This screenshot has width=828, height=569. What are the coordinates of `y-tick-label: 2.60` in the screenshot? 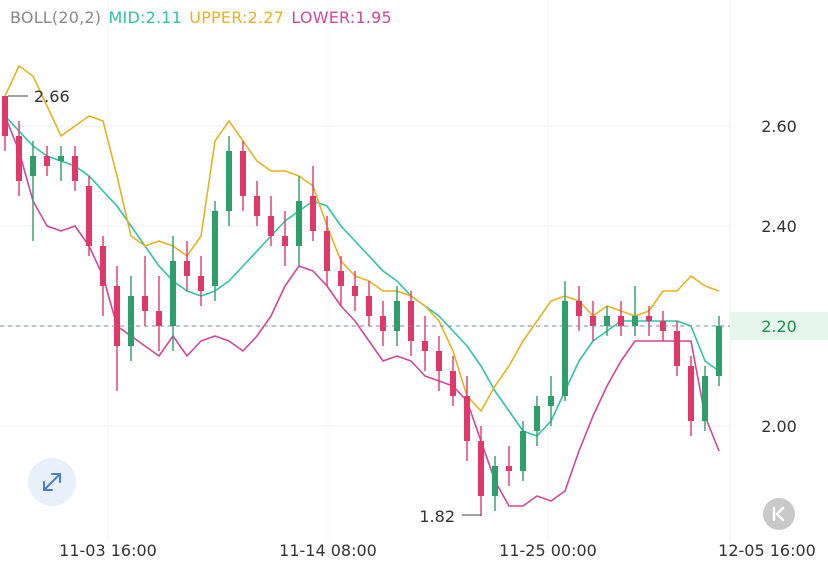 It's located at (779, 126).